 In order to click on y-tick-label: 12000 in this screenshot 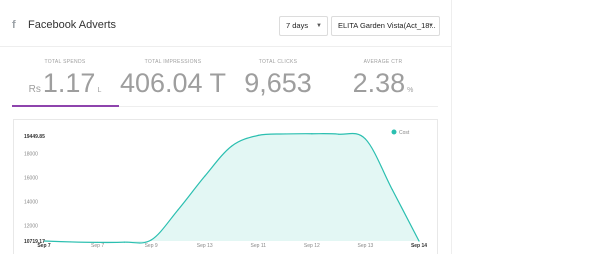, I will do `click(31, 227)`.